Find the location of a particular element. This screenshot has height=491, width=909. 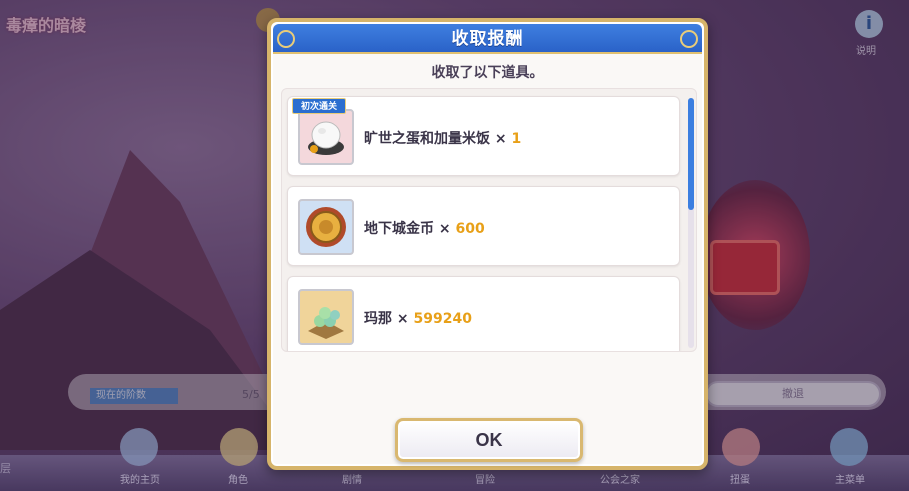

reward-item: 地下城金币 × 600 is located at coordinates (483, 226).